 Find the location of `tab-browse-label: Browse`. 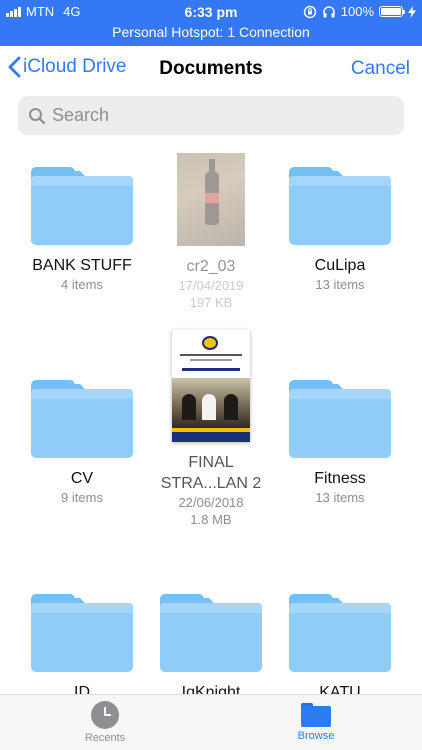

tab-browse-label: Browse is located at coordinates (316, 736).